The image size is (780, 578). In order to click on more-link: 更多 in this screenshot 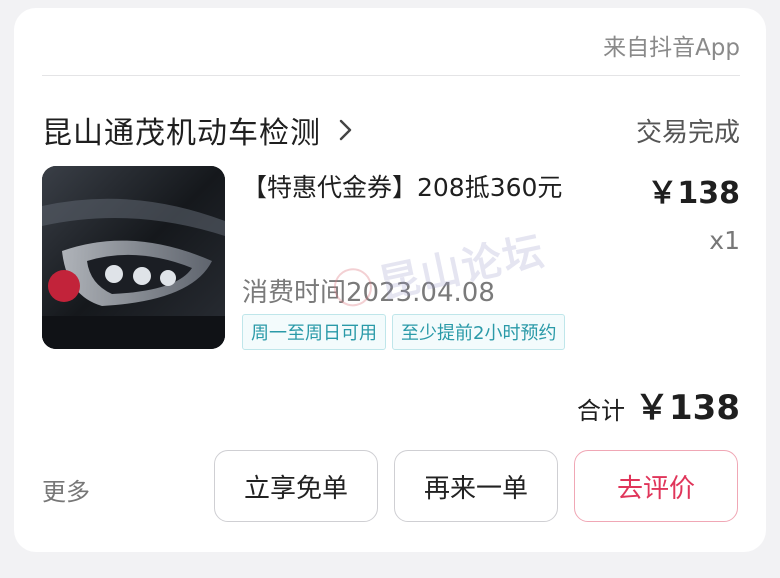, I will do `click(66, 489)`.